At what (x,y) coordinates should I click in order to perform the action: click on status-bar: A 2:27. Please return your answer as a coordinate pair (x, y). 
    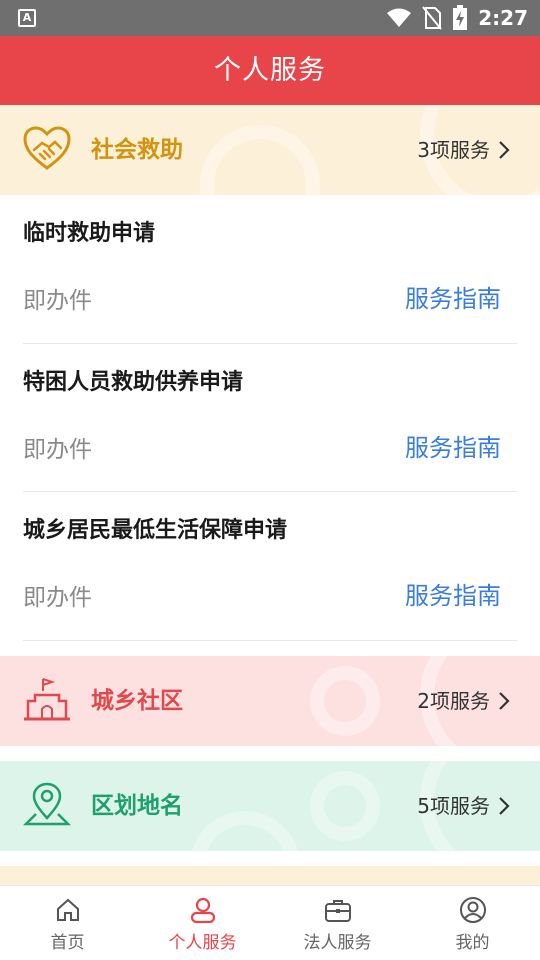
    Looking at the image, I should click on (270, 18).